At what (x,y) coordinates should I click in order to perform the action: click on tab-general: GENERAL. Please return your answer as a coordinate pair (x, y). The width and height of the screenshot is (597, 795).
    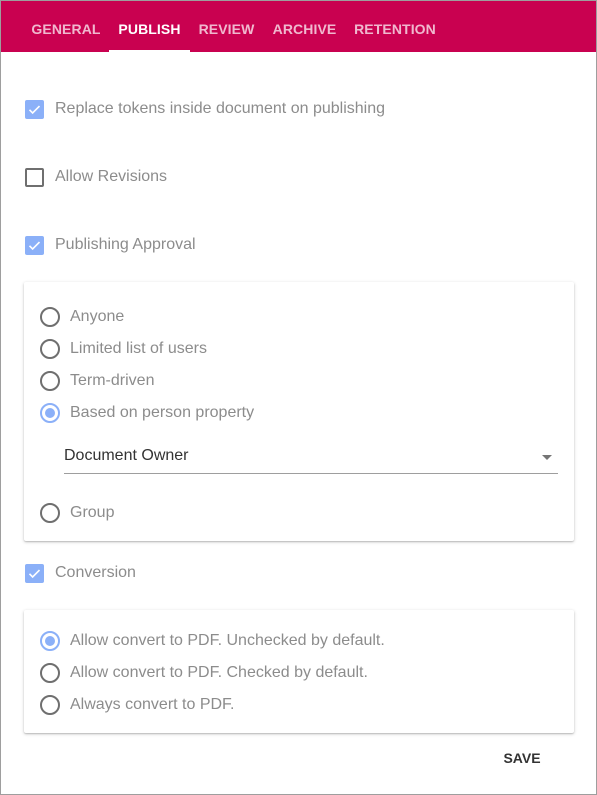
    Looking at the image, I should click on (66, 26).